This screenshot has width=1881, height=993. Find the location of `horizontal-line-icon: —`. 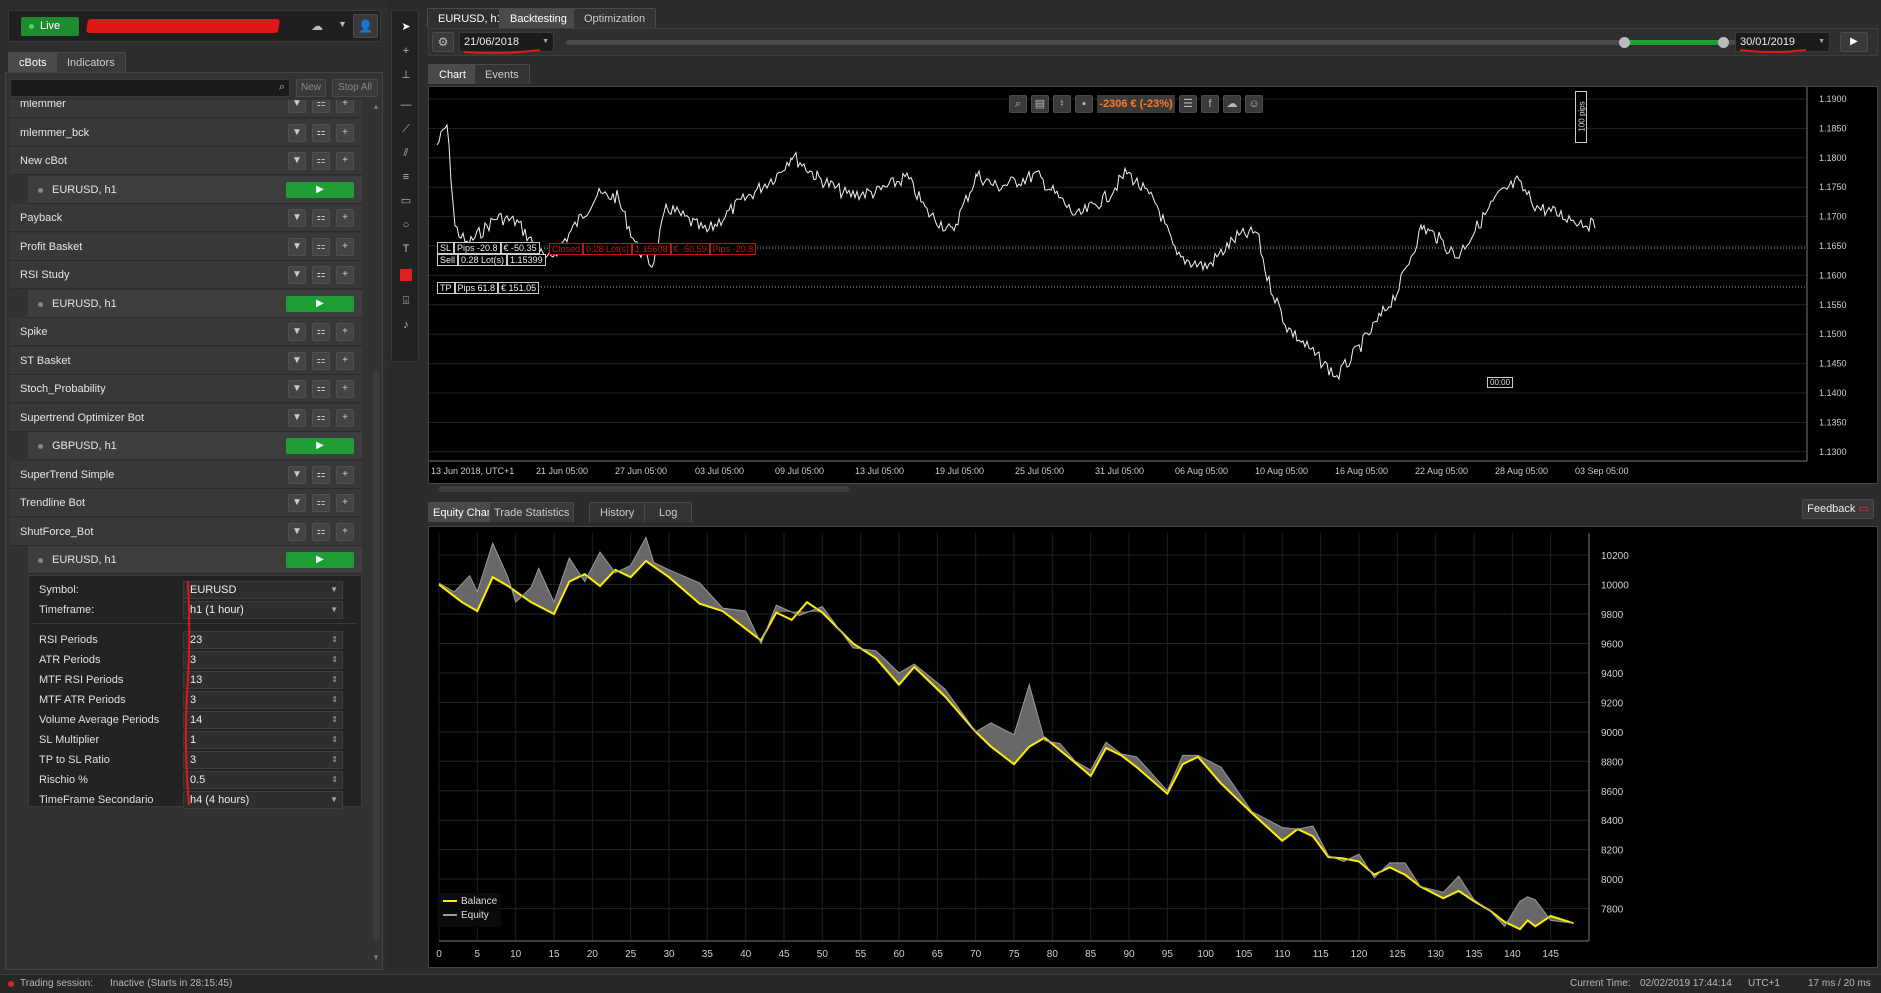

horizontal-line-icon: — is located at coordinates (406, 105).